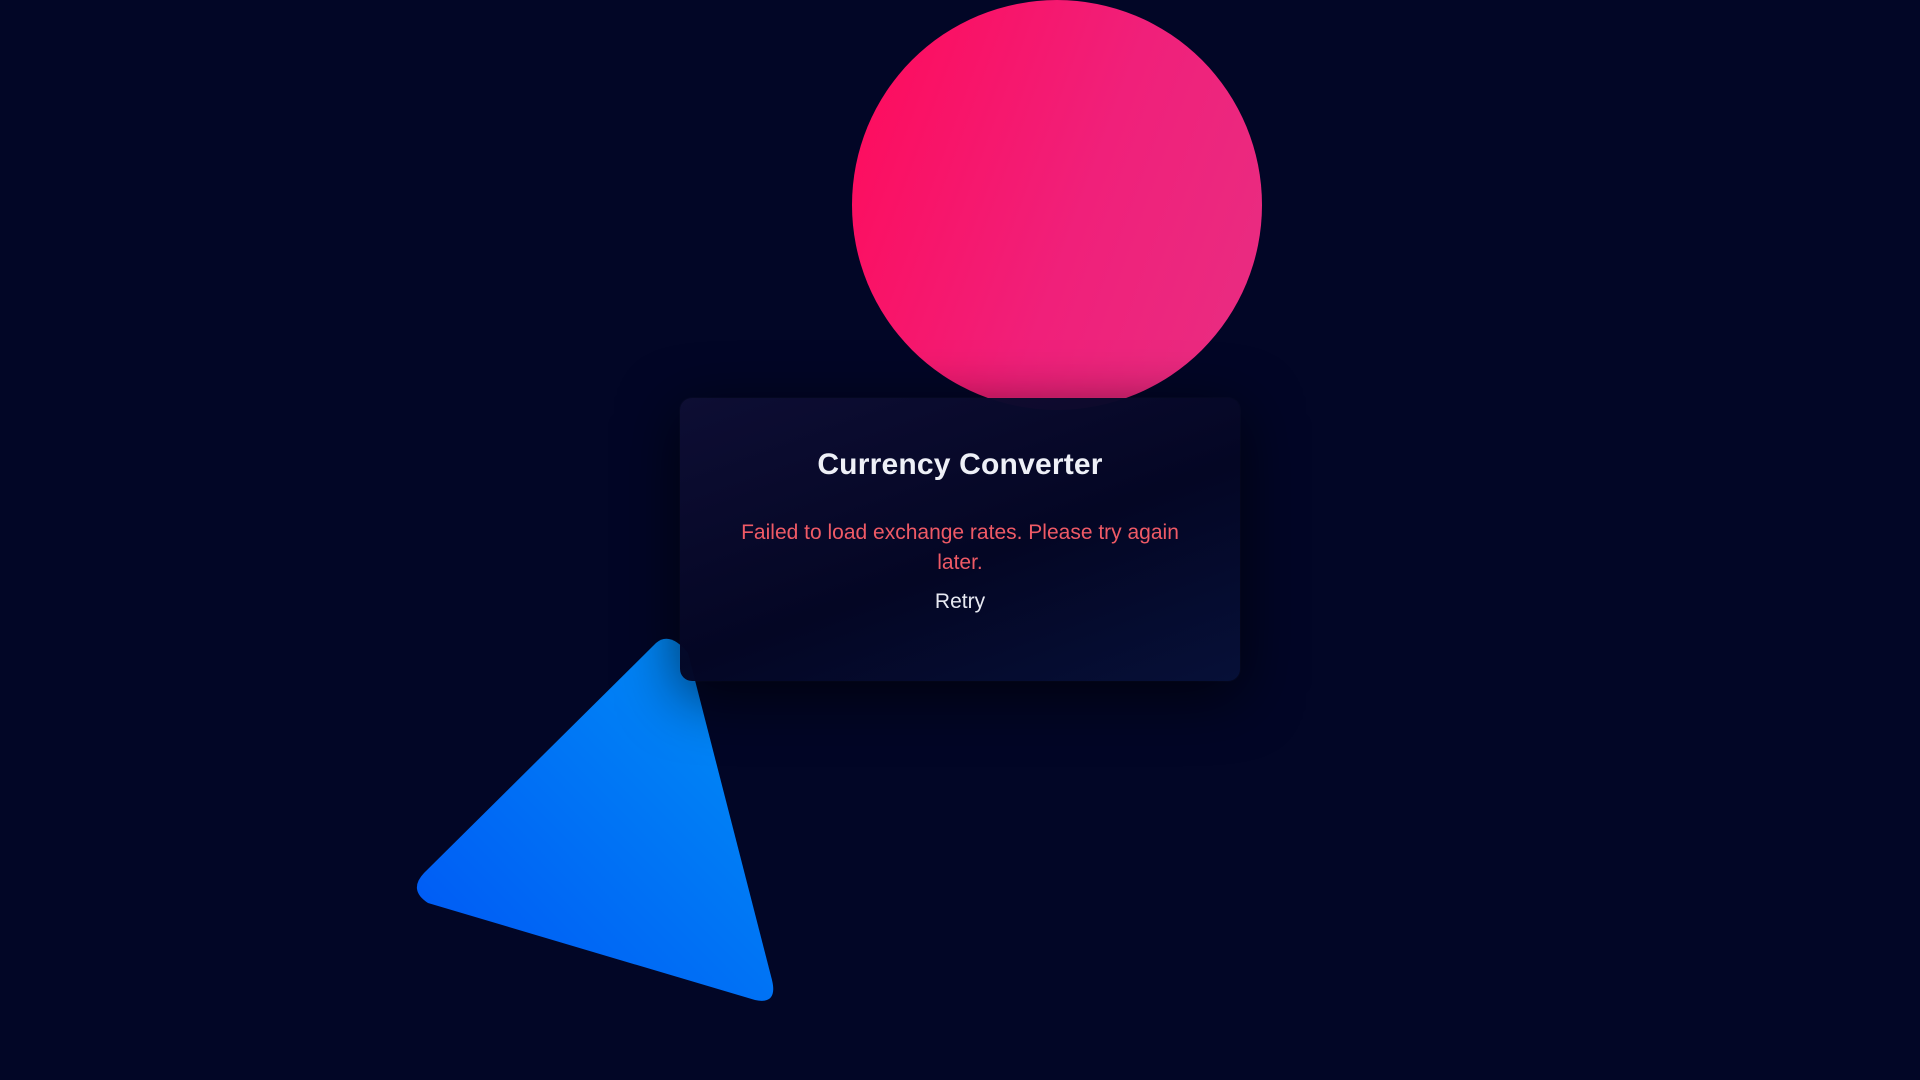 The width and height of the screenshot is (1920, 1080). What do you see at coordinates (1057, 205) in the screenshot?
I see `pink-circle-shape` at bounding box center [1057, 205].